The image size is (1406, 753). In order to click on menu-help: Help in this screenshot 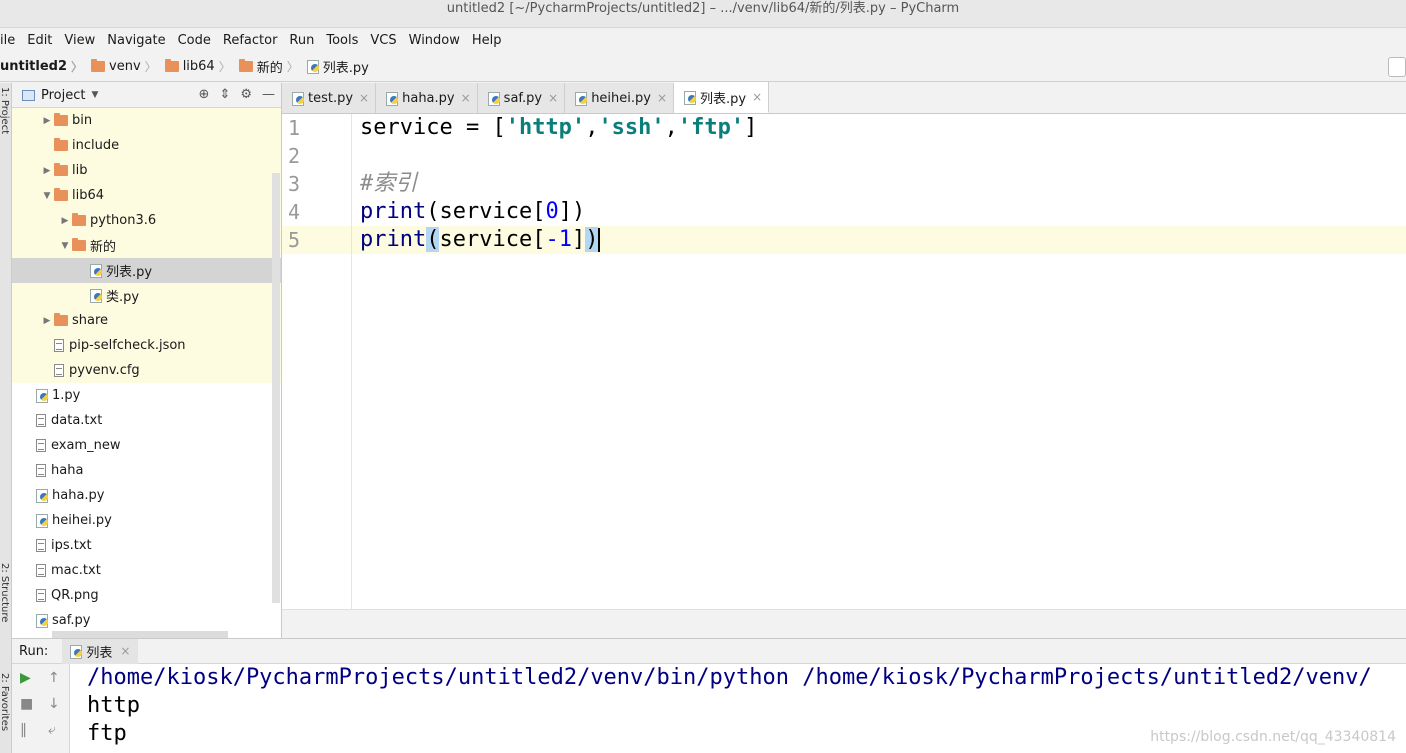, I will do `click(487, 40)`.